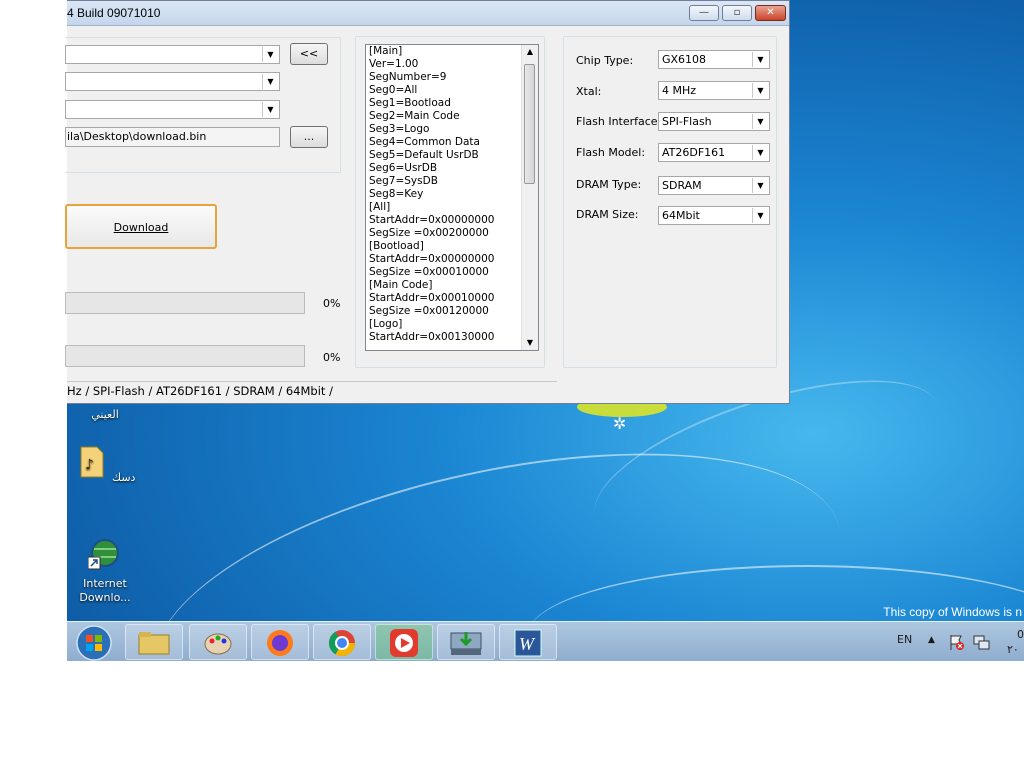 The height and width of the screenshot is (768, 1024). I want to click on flash-interface-select: SPI-Flash ▼, so click(714, 121).